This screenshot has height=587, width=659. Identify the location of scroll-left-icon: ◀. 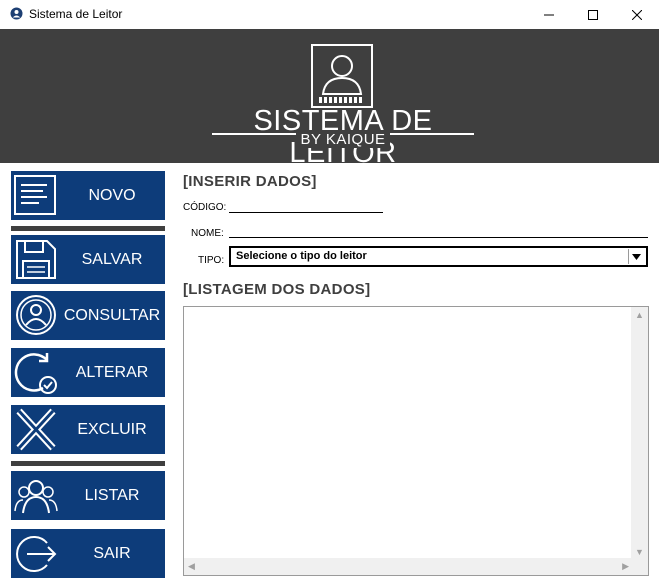
(191, 566).